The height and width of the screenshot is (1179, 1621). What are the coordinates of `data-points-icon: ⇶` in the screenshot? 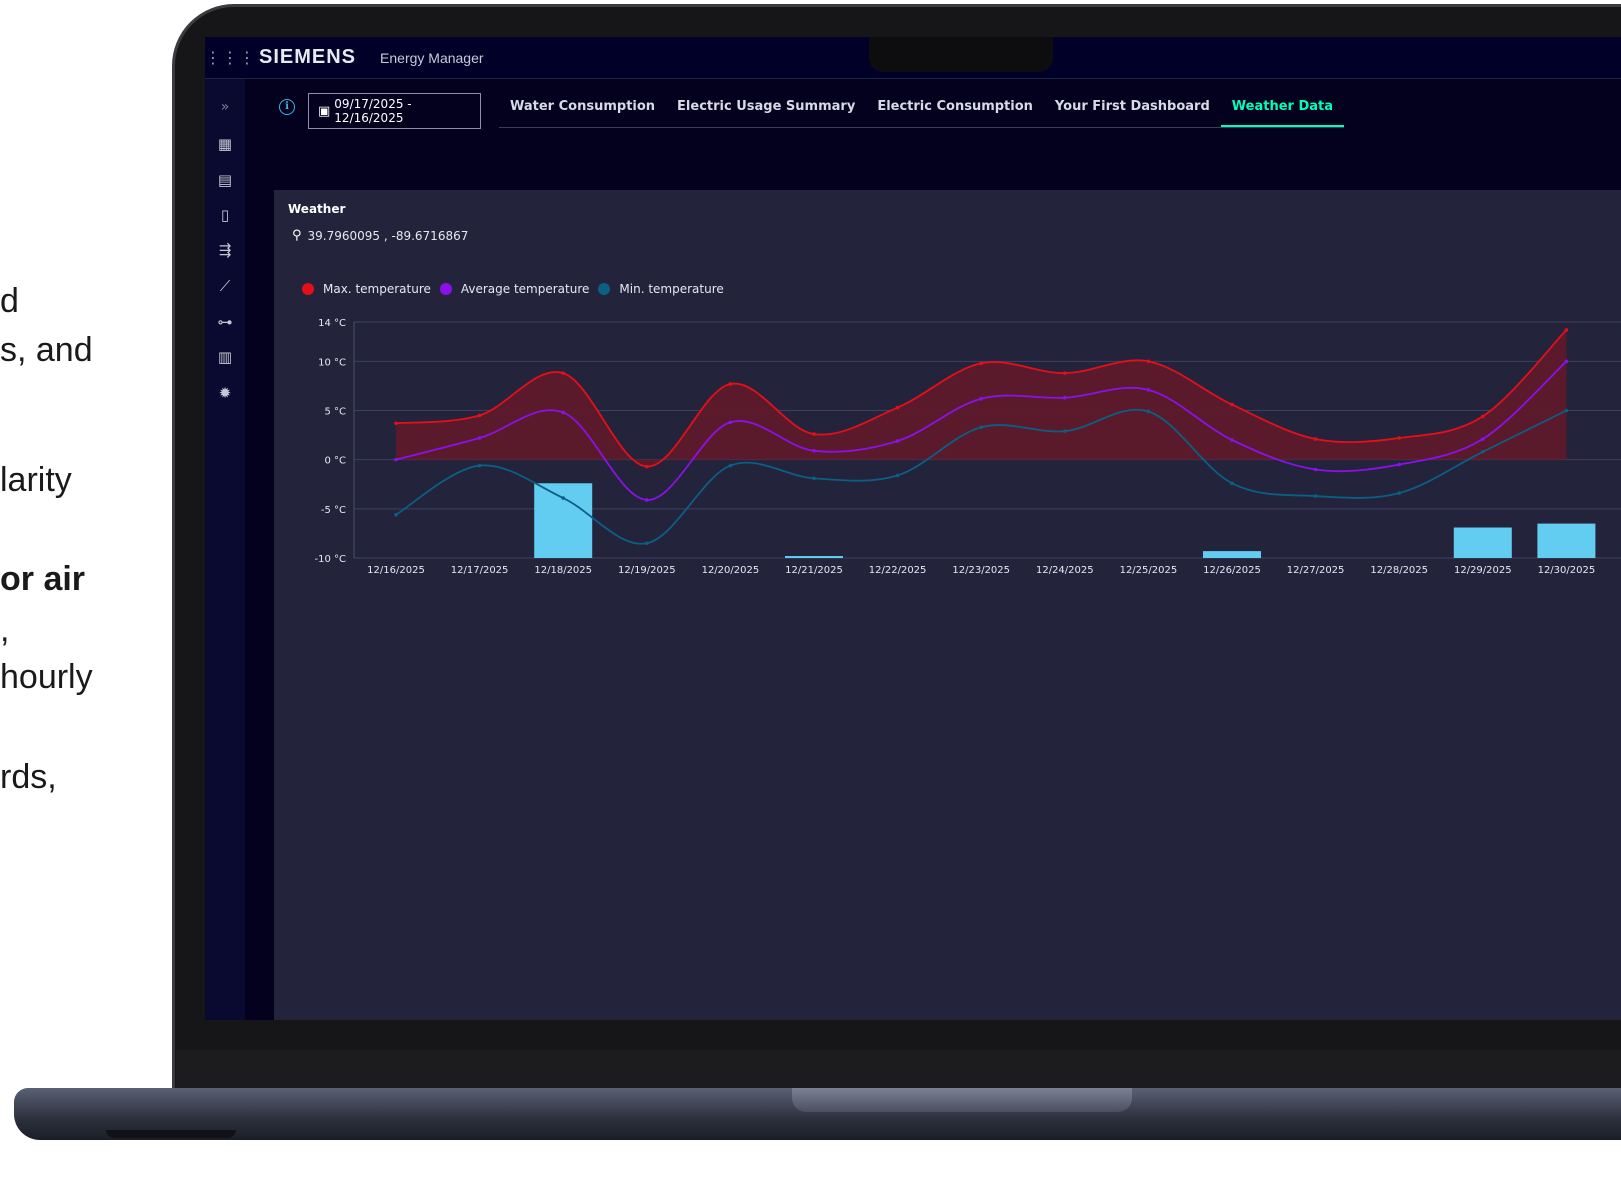 It's located at (225, 250).